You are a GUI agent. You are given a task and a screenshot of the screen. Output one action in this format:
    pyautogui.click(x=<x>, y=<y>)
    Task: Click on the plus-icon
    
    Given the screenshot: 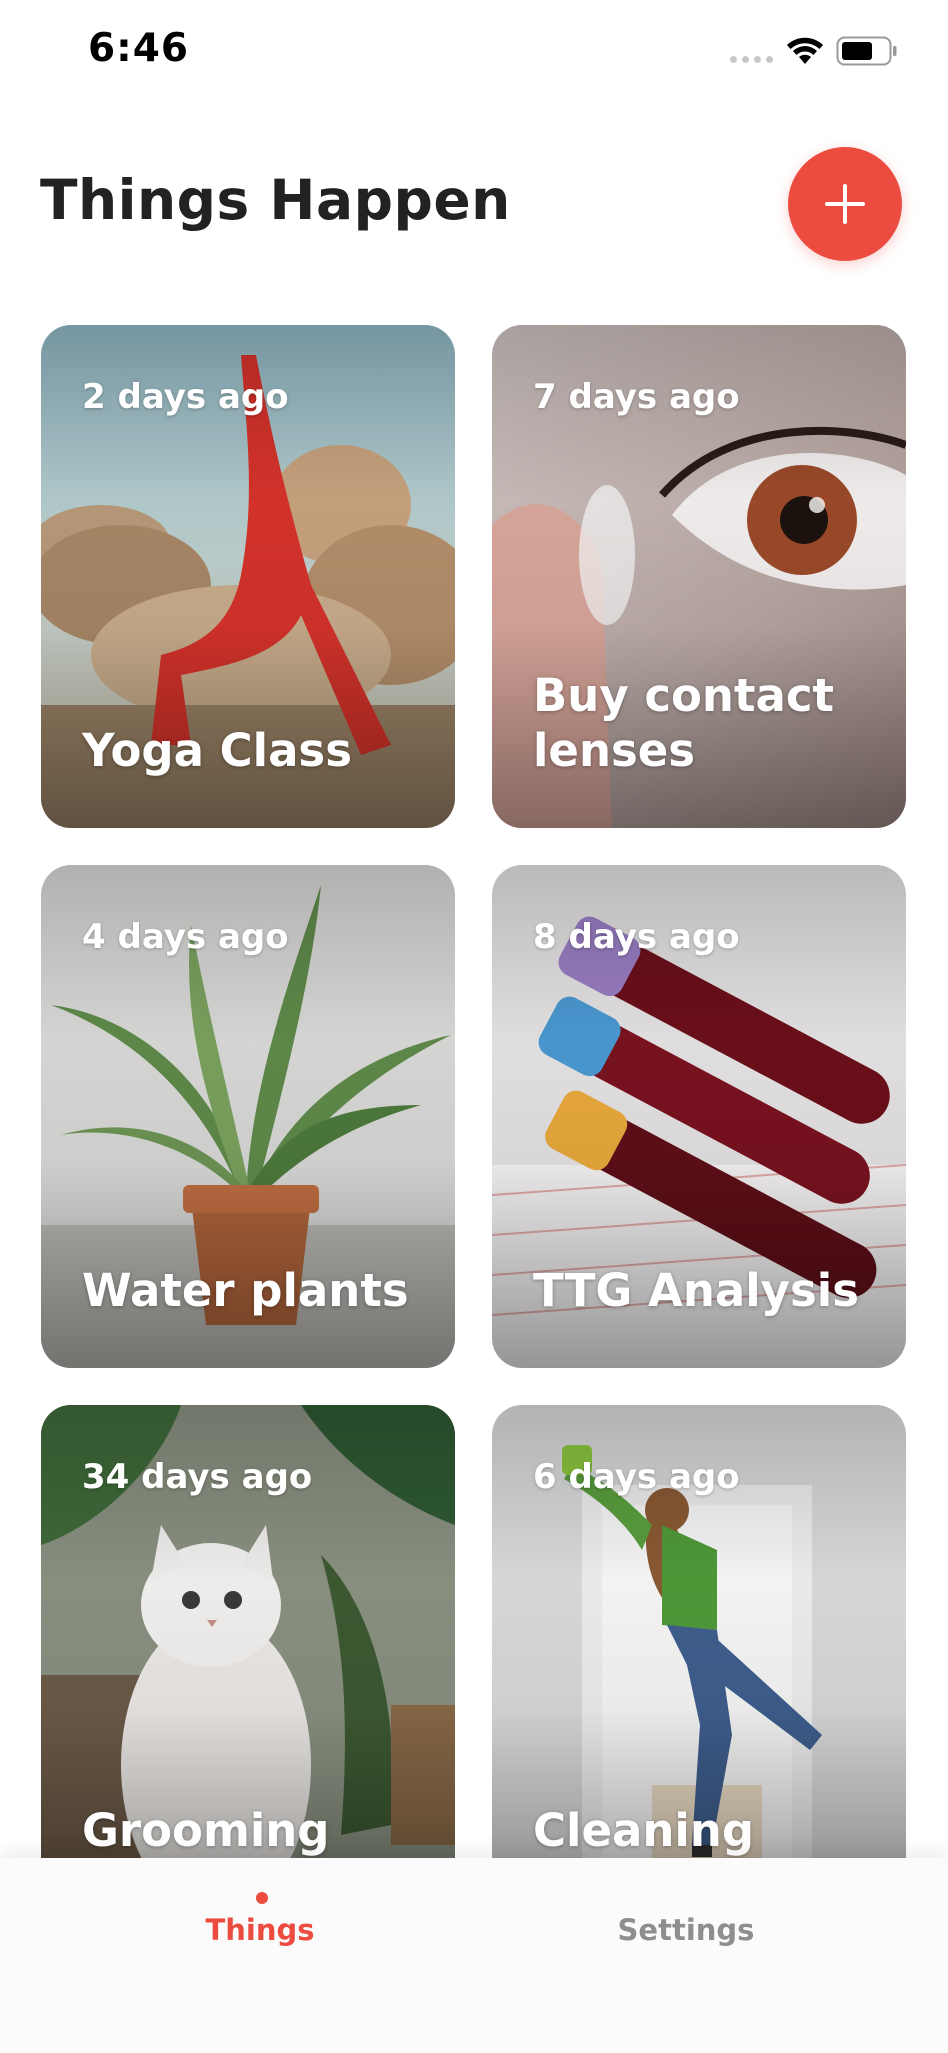 What is the action you would take?
    pyautogui.click(x=845, y=204)
    